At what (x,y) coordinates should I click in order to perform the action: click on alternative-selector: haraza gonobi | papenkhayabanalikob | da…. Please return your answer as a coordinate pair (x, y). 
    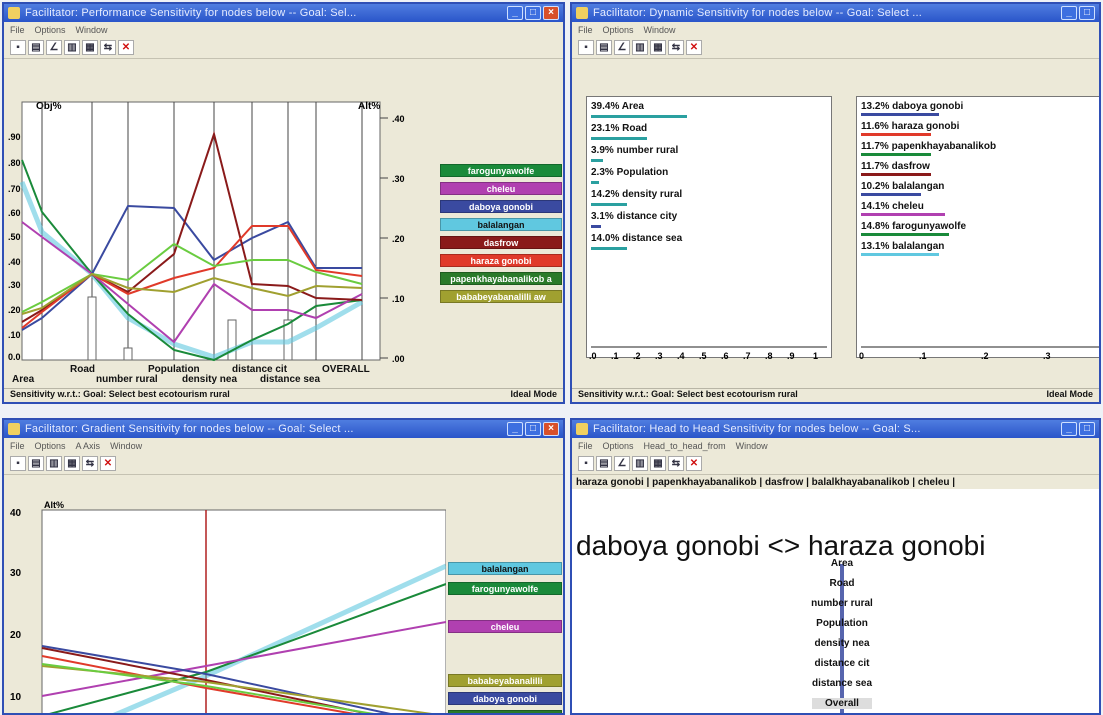
    Looking at the image, I should click on (835, 482).